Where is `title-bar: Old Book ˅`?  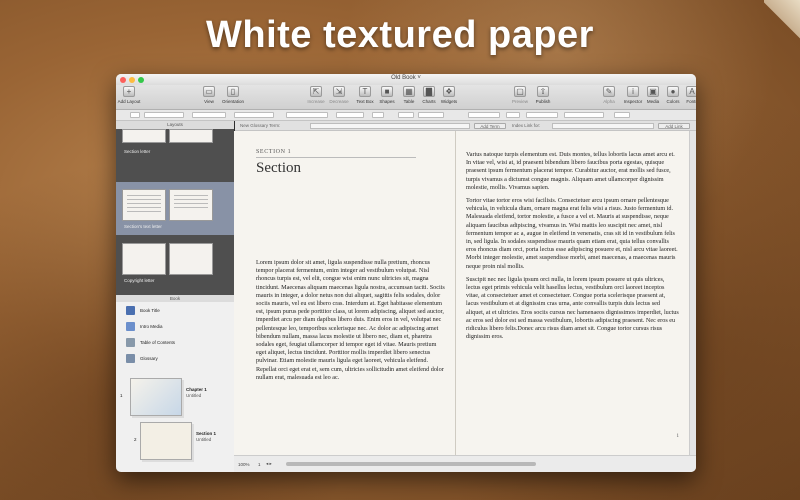
title-bar: Old Book ˅ is located at coordinates (406, 79).